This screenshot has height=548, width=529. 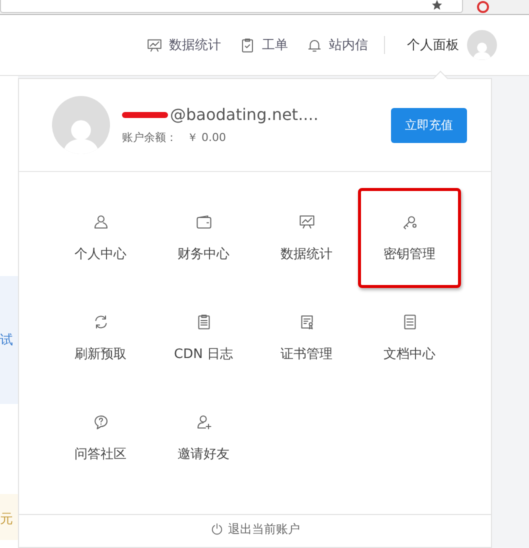 I want to click on balance-value: ￥ 0.00, so click(x=206, y=137).